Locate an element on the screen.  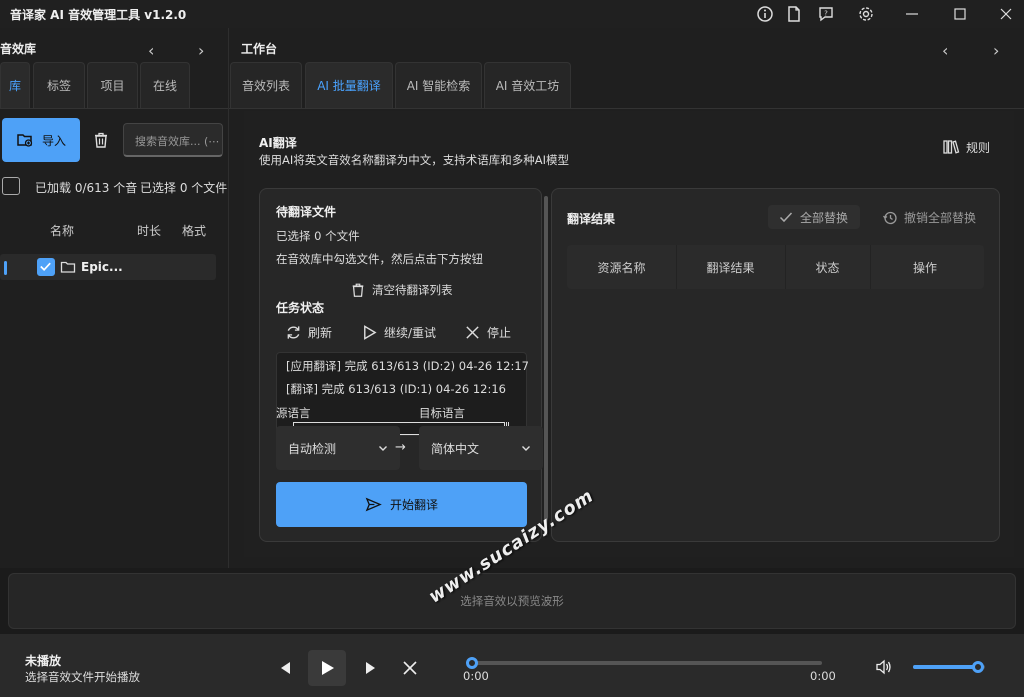
undo-all-button: 撤销全部替换 is located at coordinates (929, 217).